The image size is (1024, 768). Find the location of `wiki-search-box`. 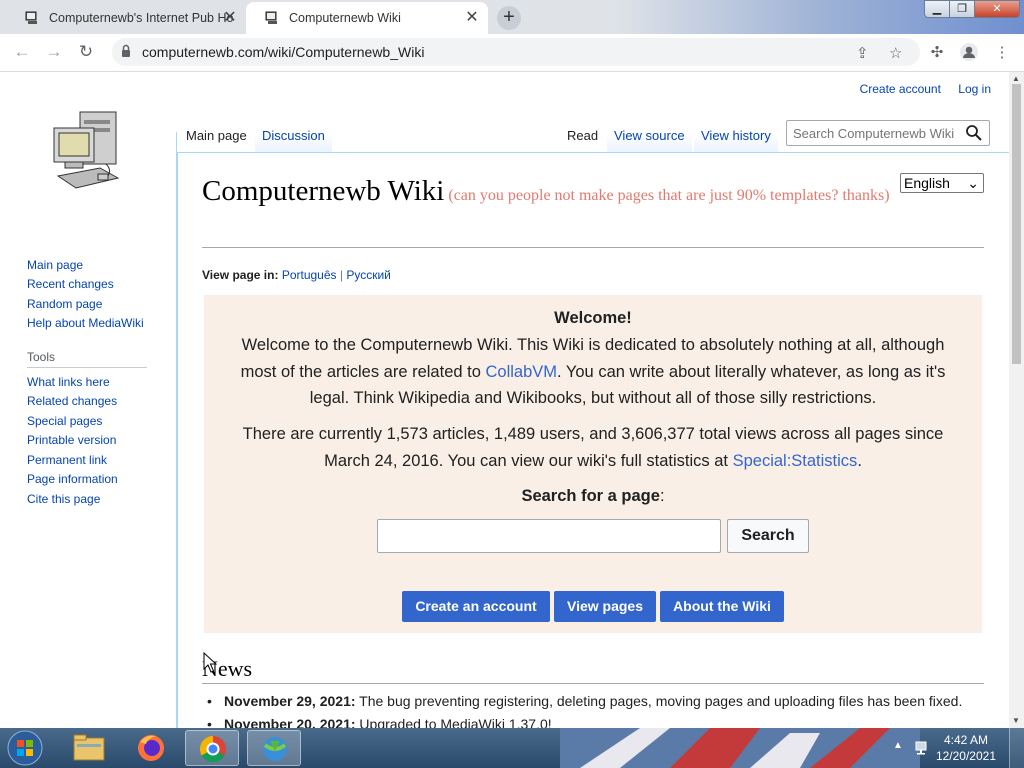

wiki-search-box is located at coordinates (888, 133).